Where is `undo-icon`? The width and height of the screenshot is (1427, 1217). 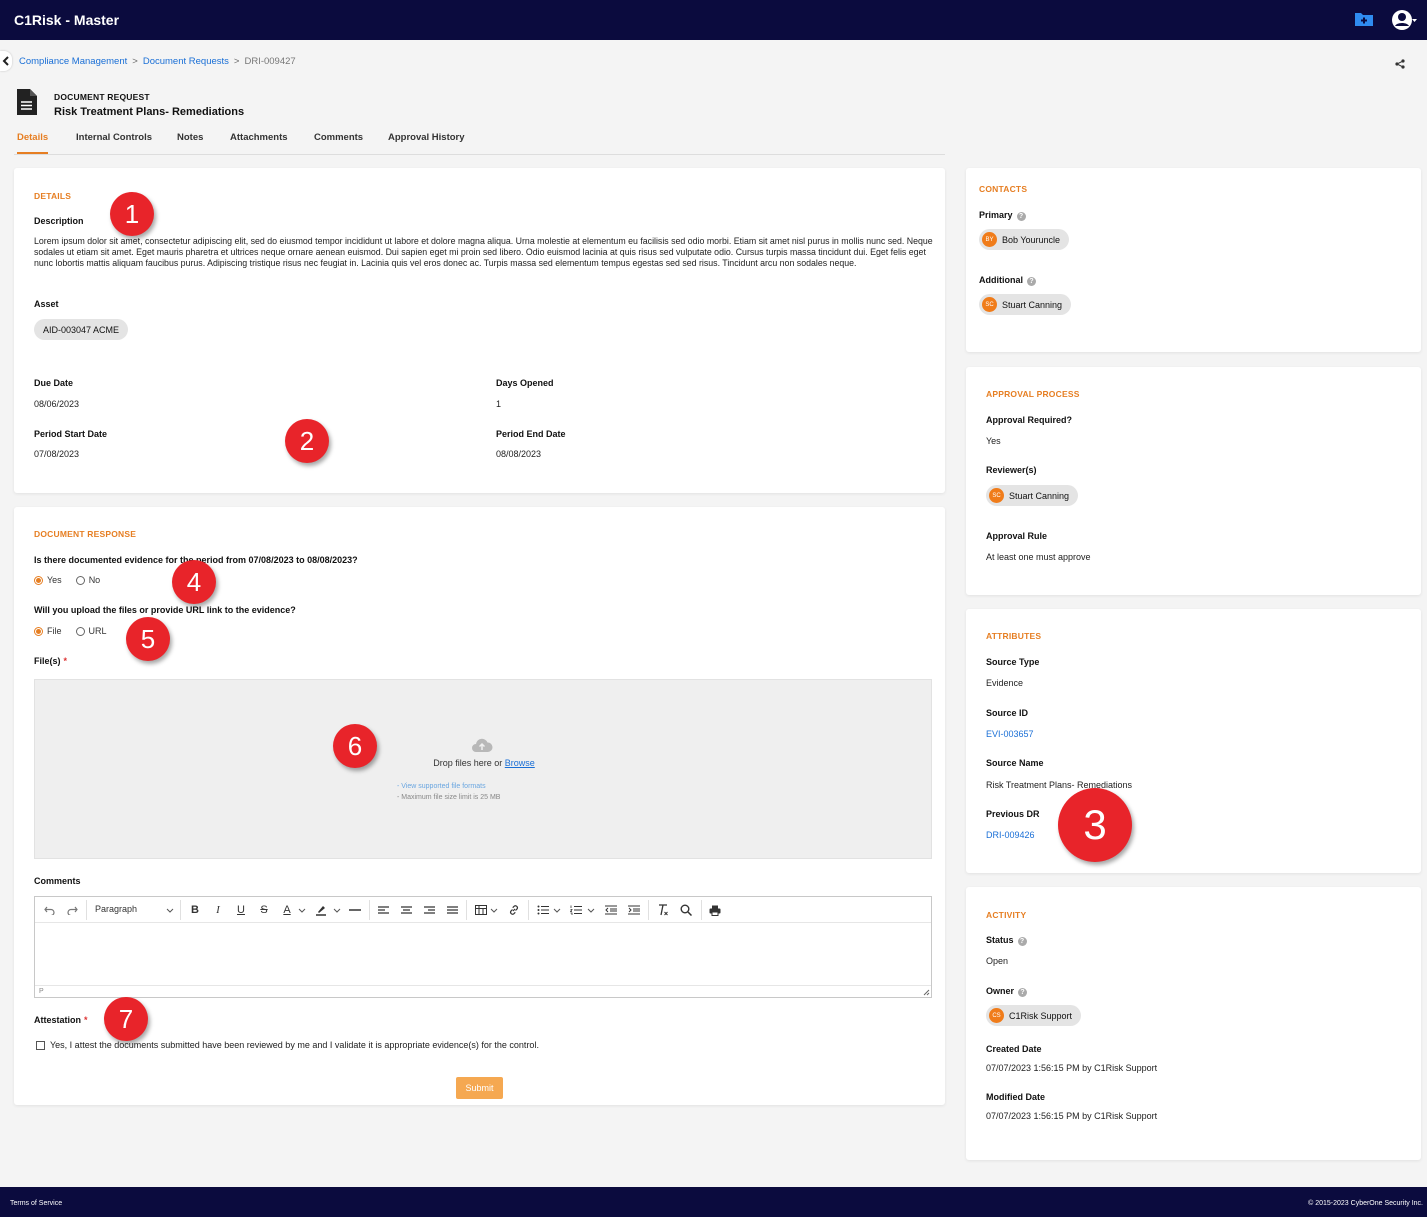 undo-icon is located at coordinates (49, 910).